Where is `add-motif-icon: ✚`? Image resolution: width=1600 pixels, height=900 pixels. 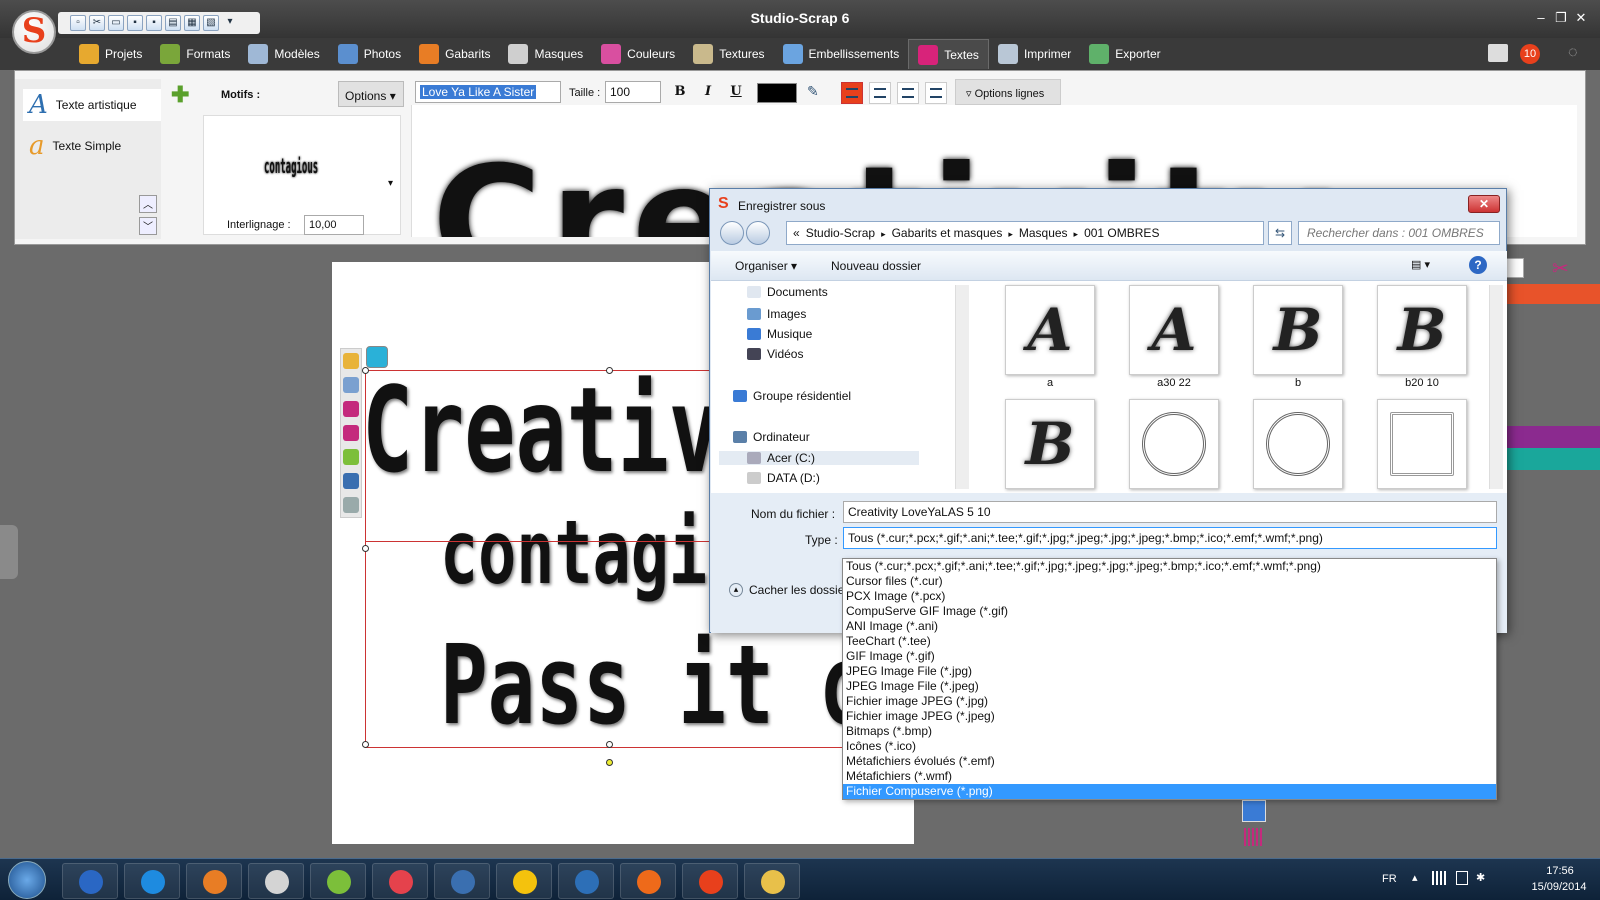
add-motif-icon: ✚ is located at coordinates (182, 95).